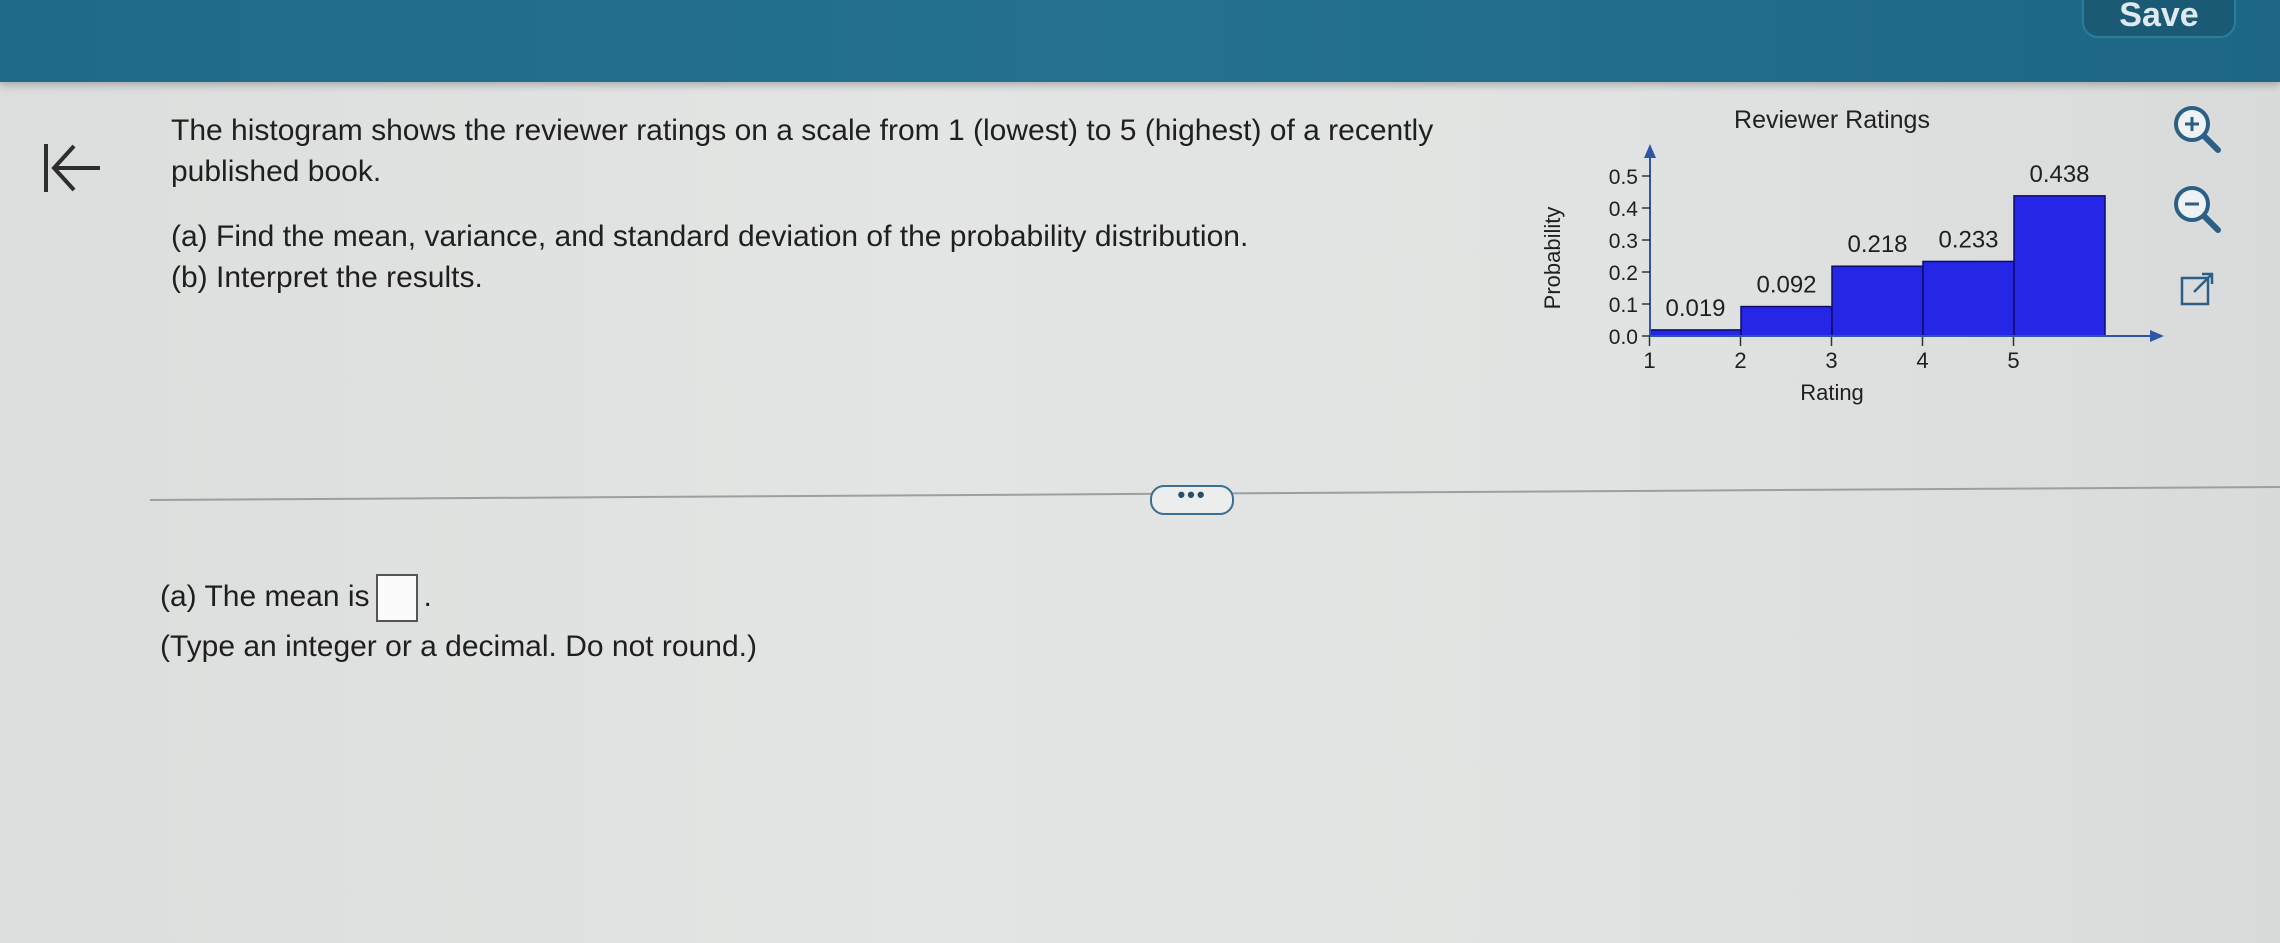 This screenshot has height=943, width=2280. I want to click on x-tick-label: 2, so click(1740, 360).